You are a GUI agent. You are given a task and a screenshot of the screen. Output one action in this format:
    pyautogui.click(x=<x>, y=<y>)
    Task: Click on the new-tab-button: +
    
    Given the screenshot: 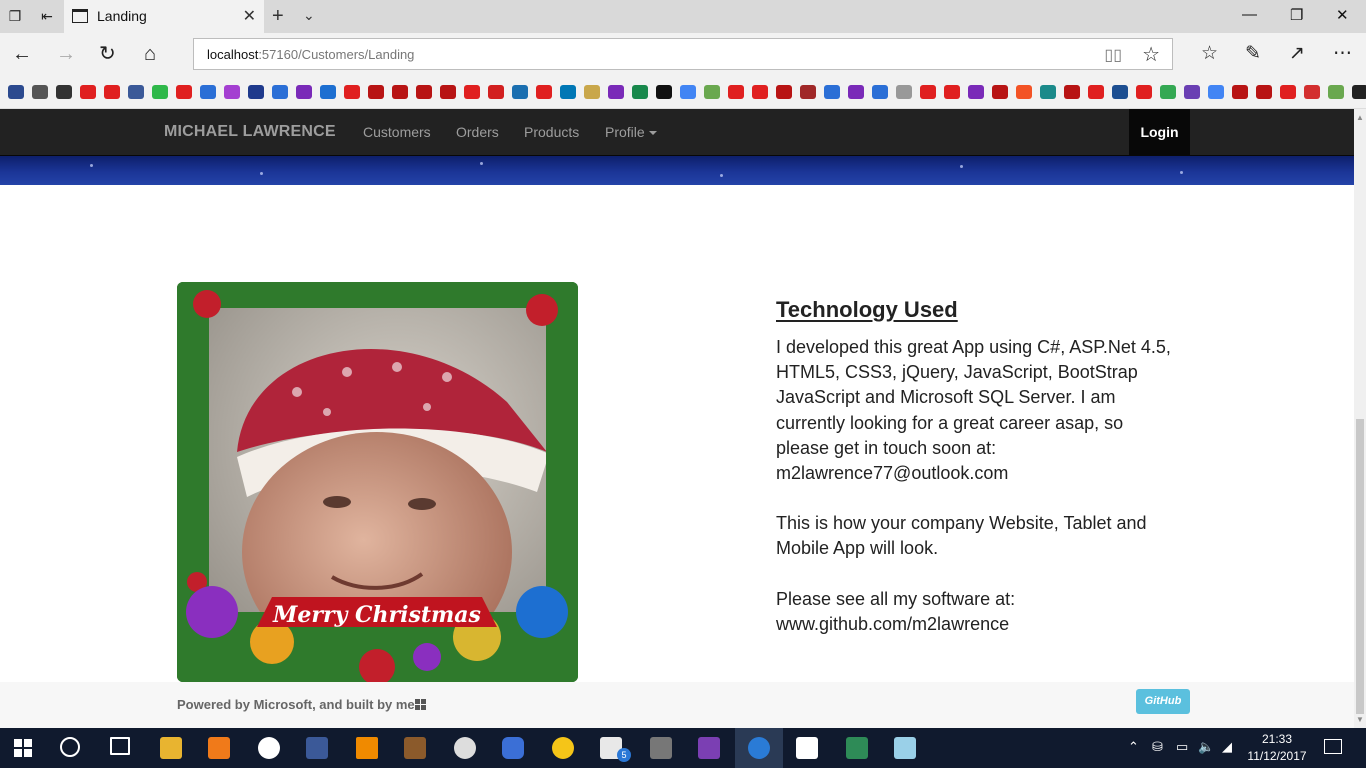 What is the action you would take?
    pyautogui.click(x=278, y=16)
    